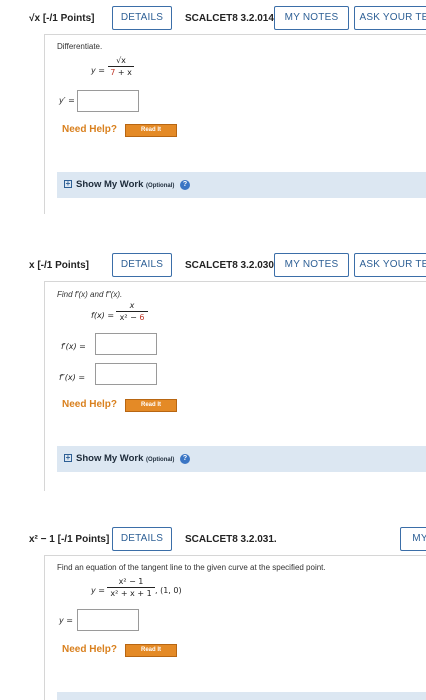 This screenshot has height=700, width=426. I want to click on equation-fraction: x x² − 6, so click(132, 311).